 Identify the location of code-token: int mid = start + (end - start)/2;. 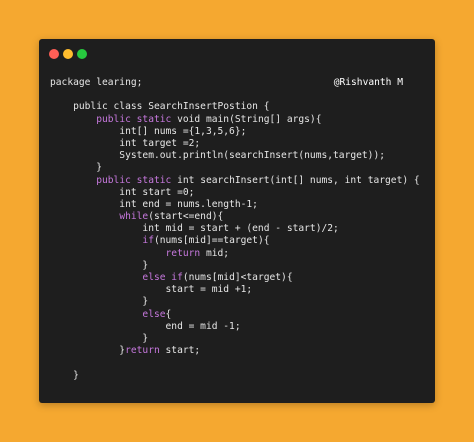
(194, 229).